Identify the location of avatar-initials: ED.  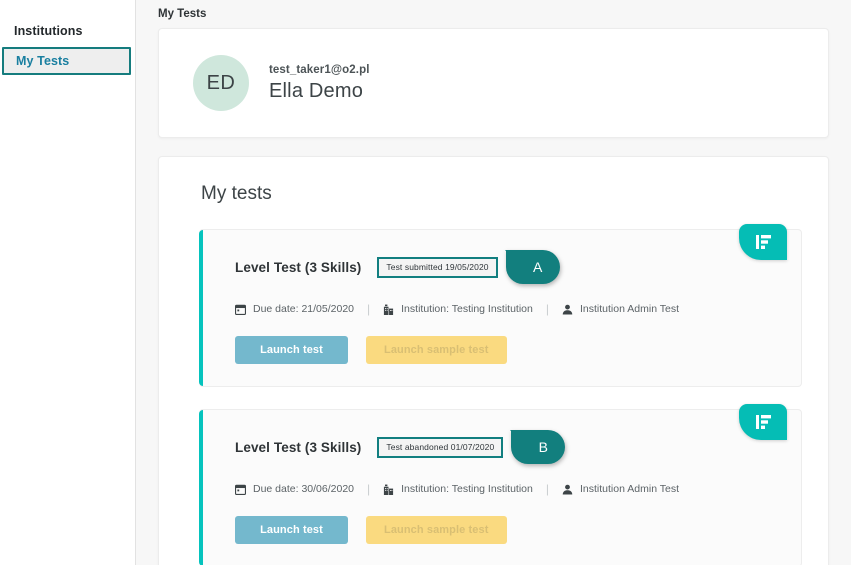
(221, 82).